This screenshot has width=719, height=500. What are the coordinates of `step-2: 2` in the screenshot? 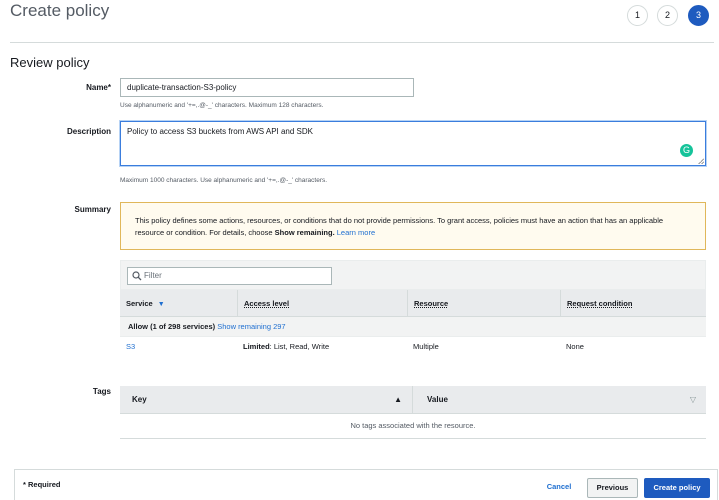 It's located at (667, 15).